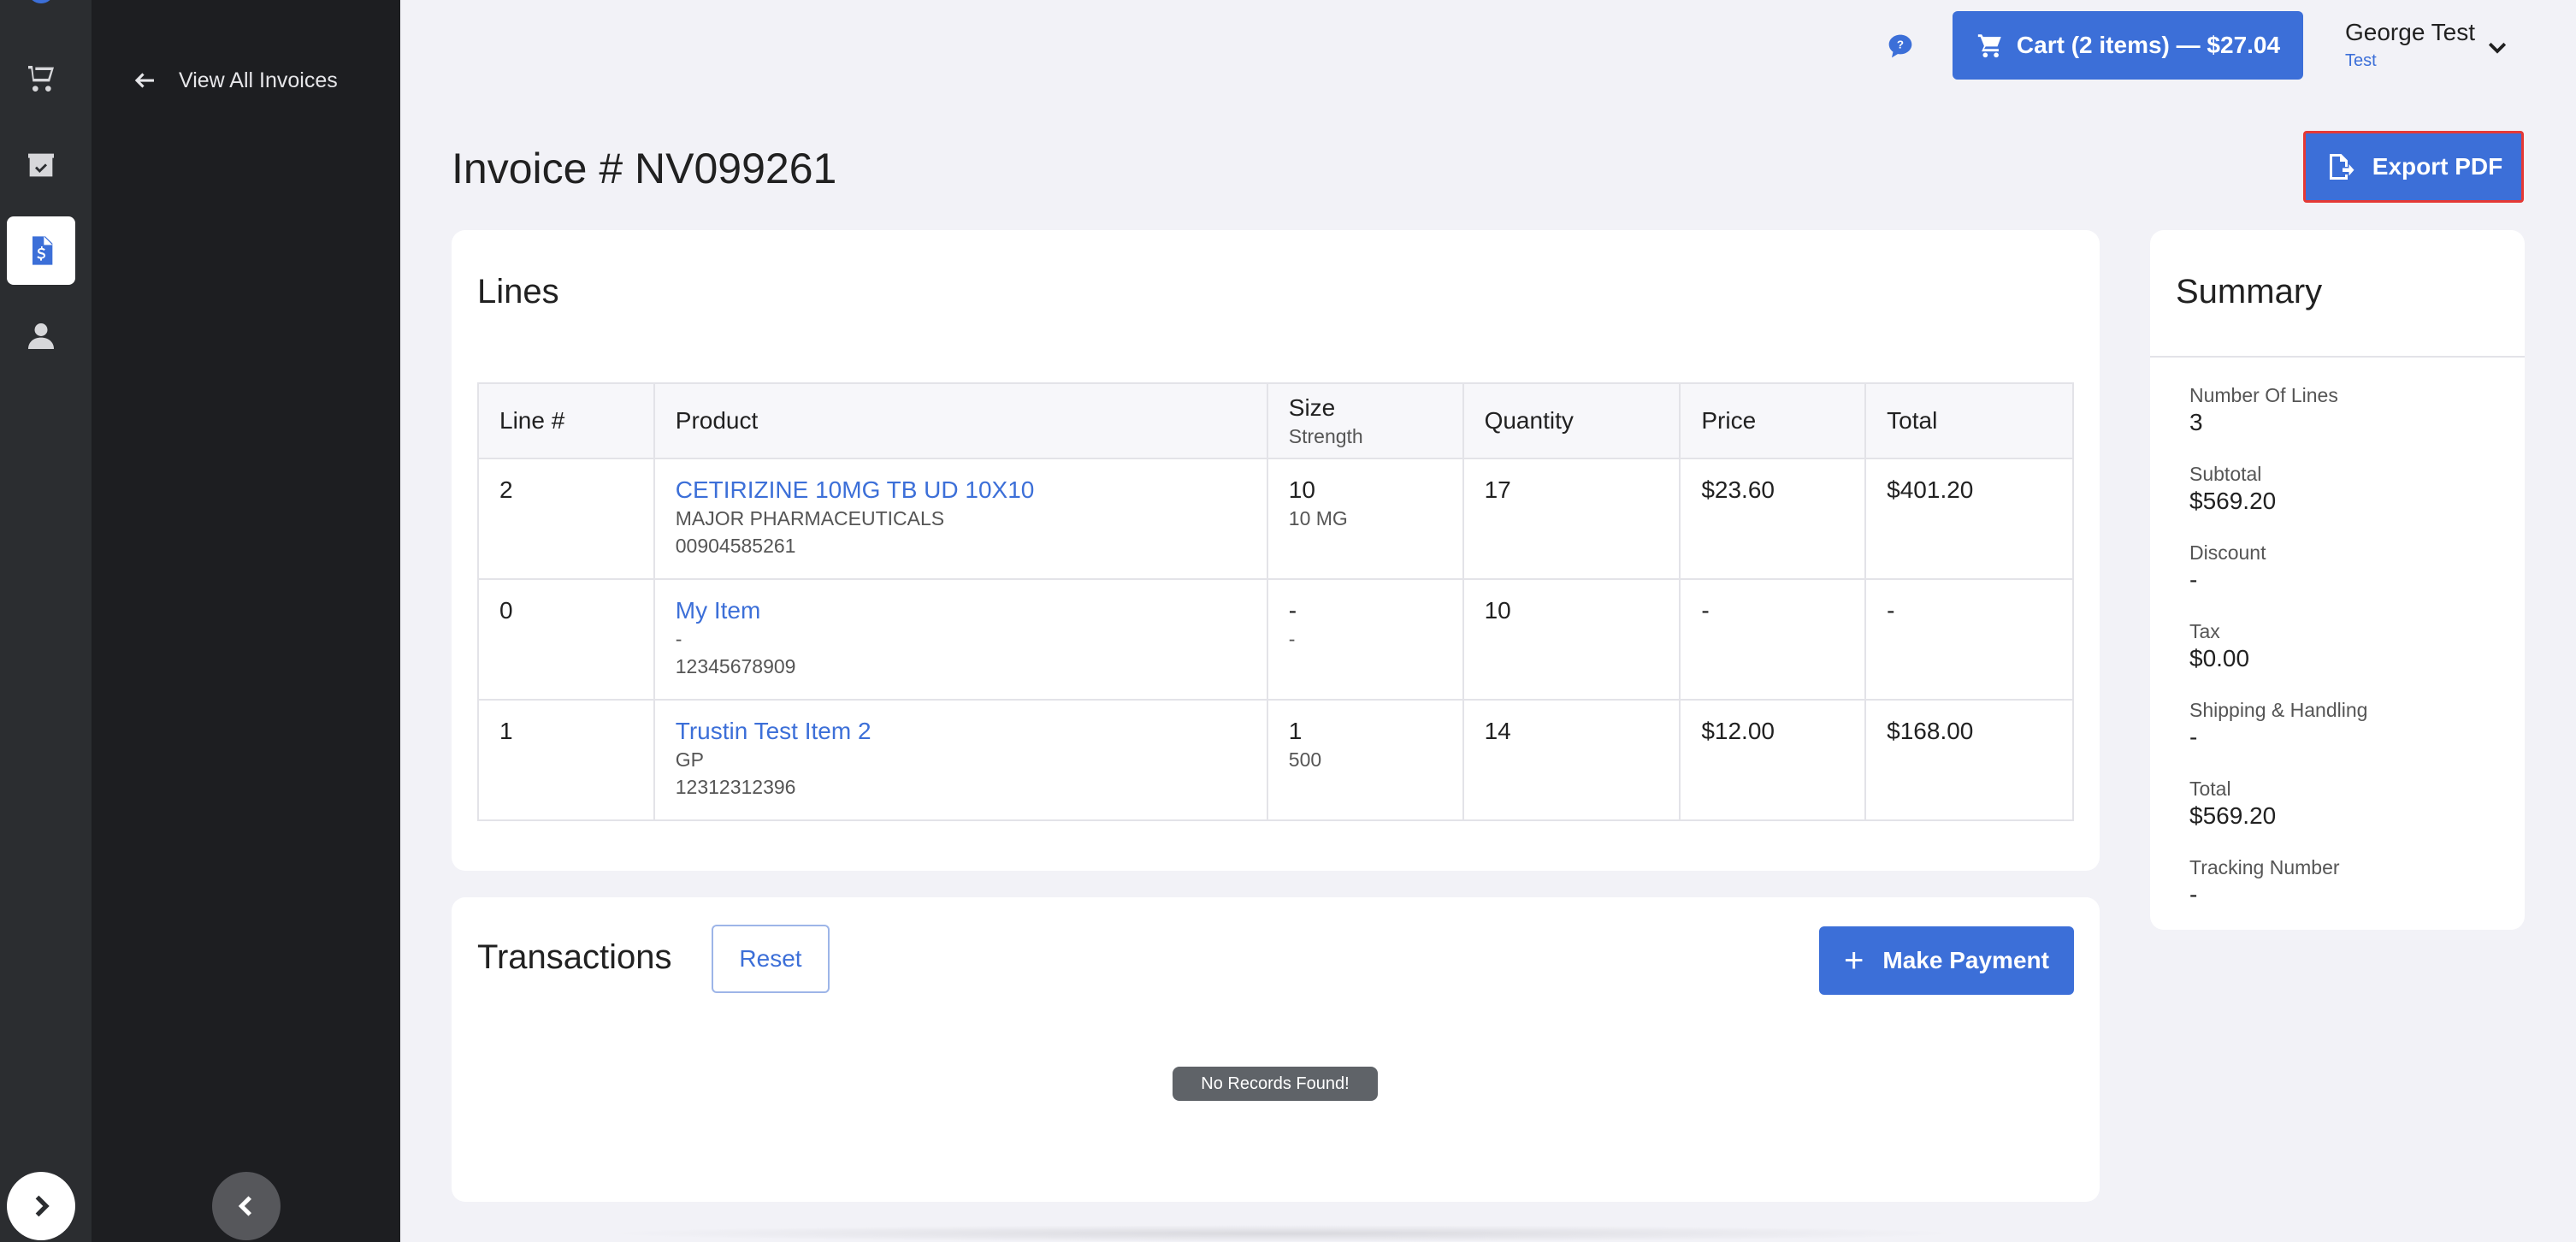 This screenshot has width=2576, height=1242. Describe the element at coordinates (41, 165) in the screenshot. I see `box-icon` at that location.